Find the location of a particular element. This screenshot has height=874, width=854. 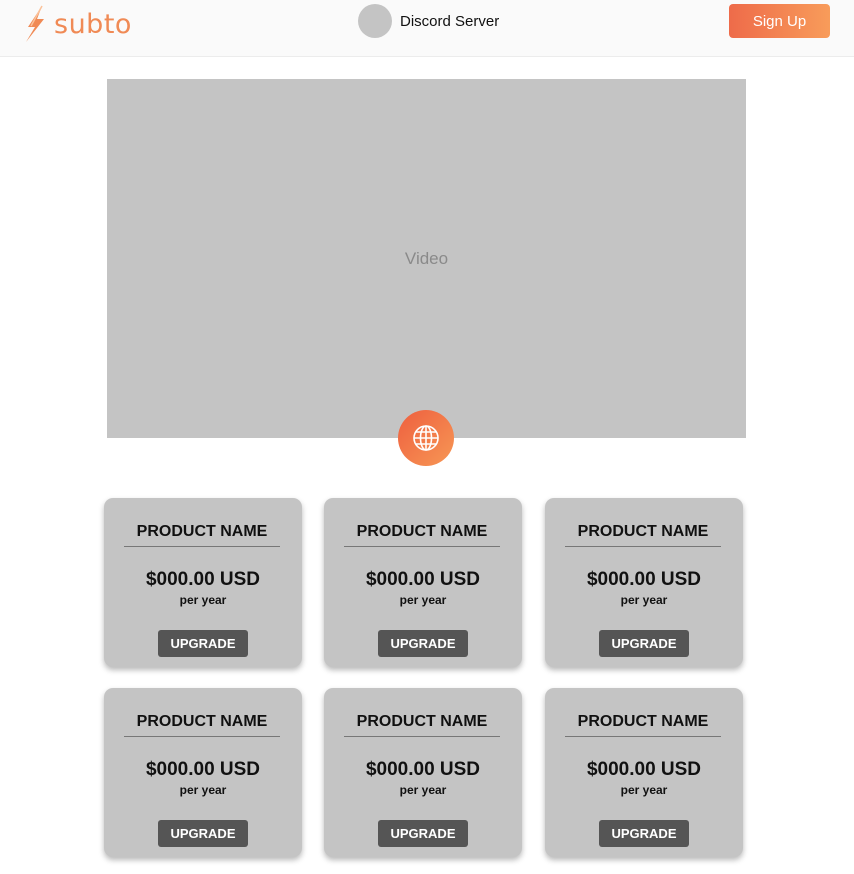

lightning-bolt-icon is located at coordinates (35, 23).